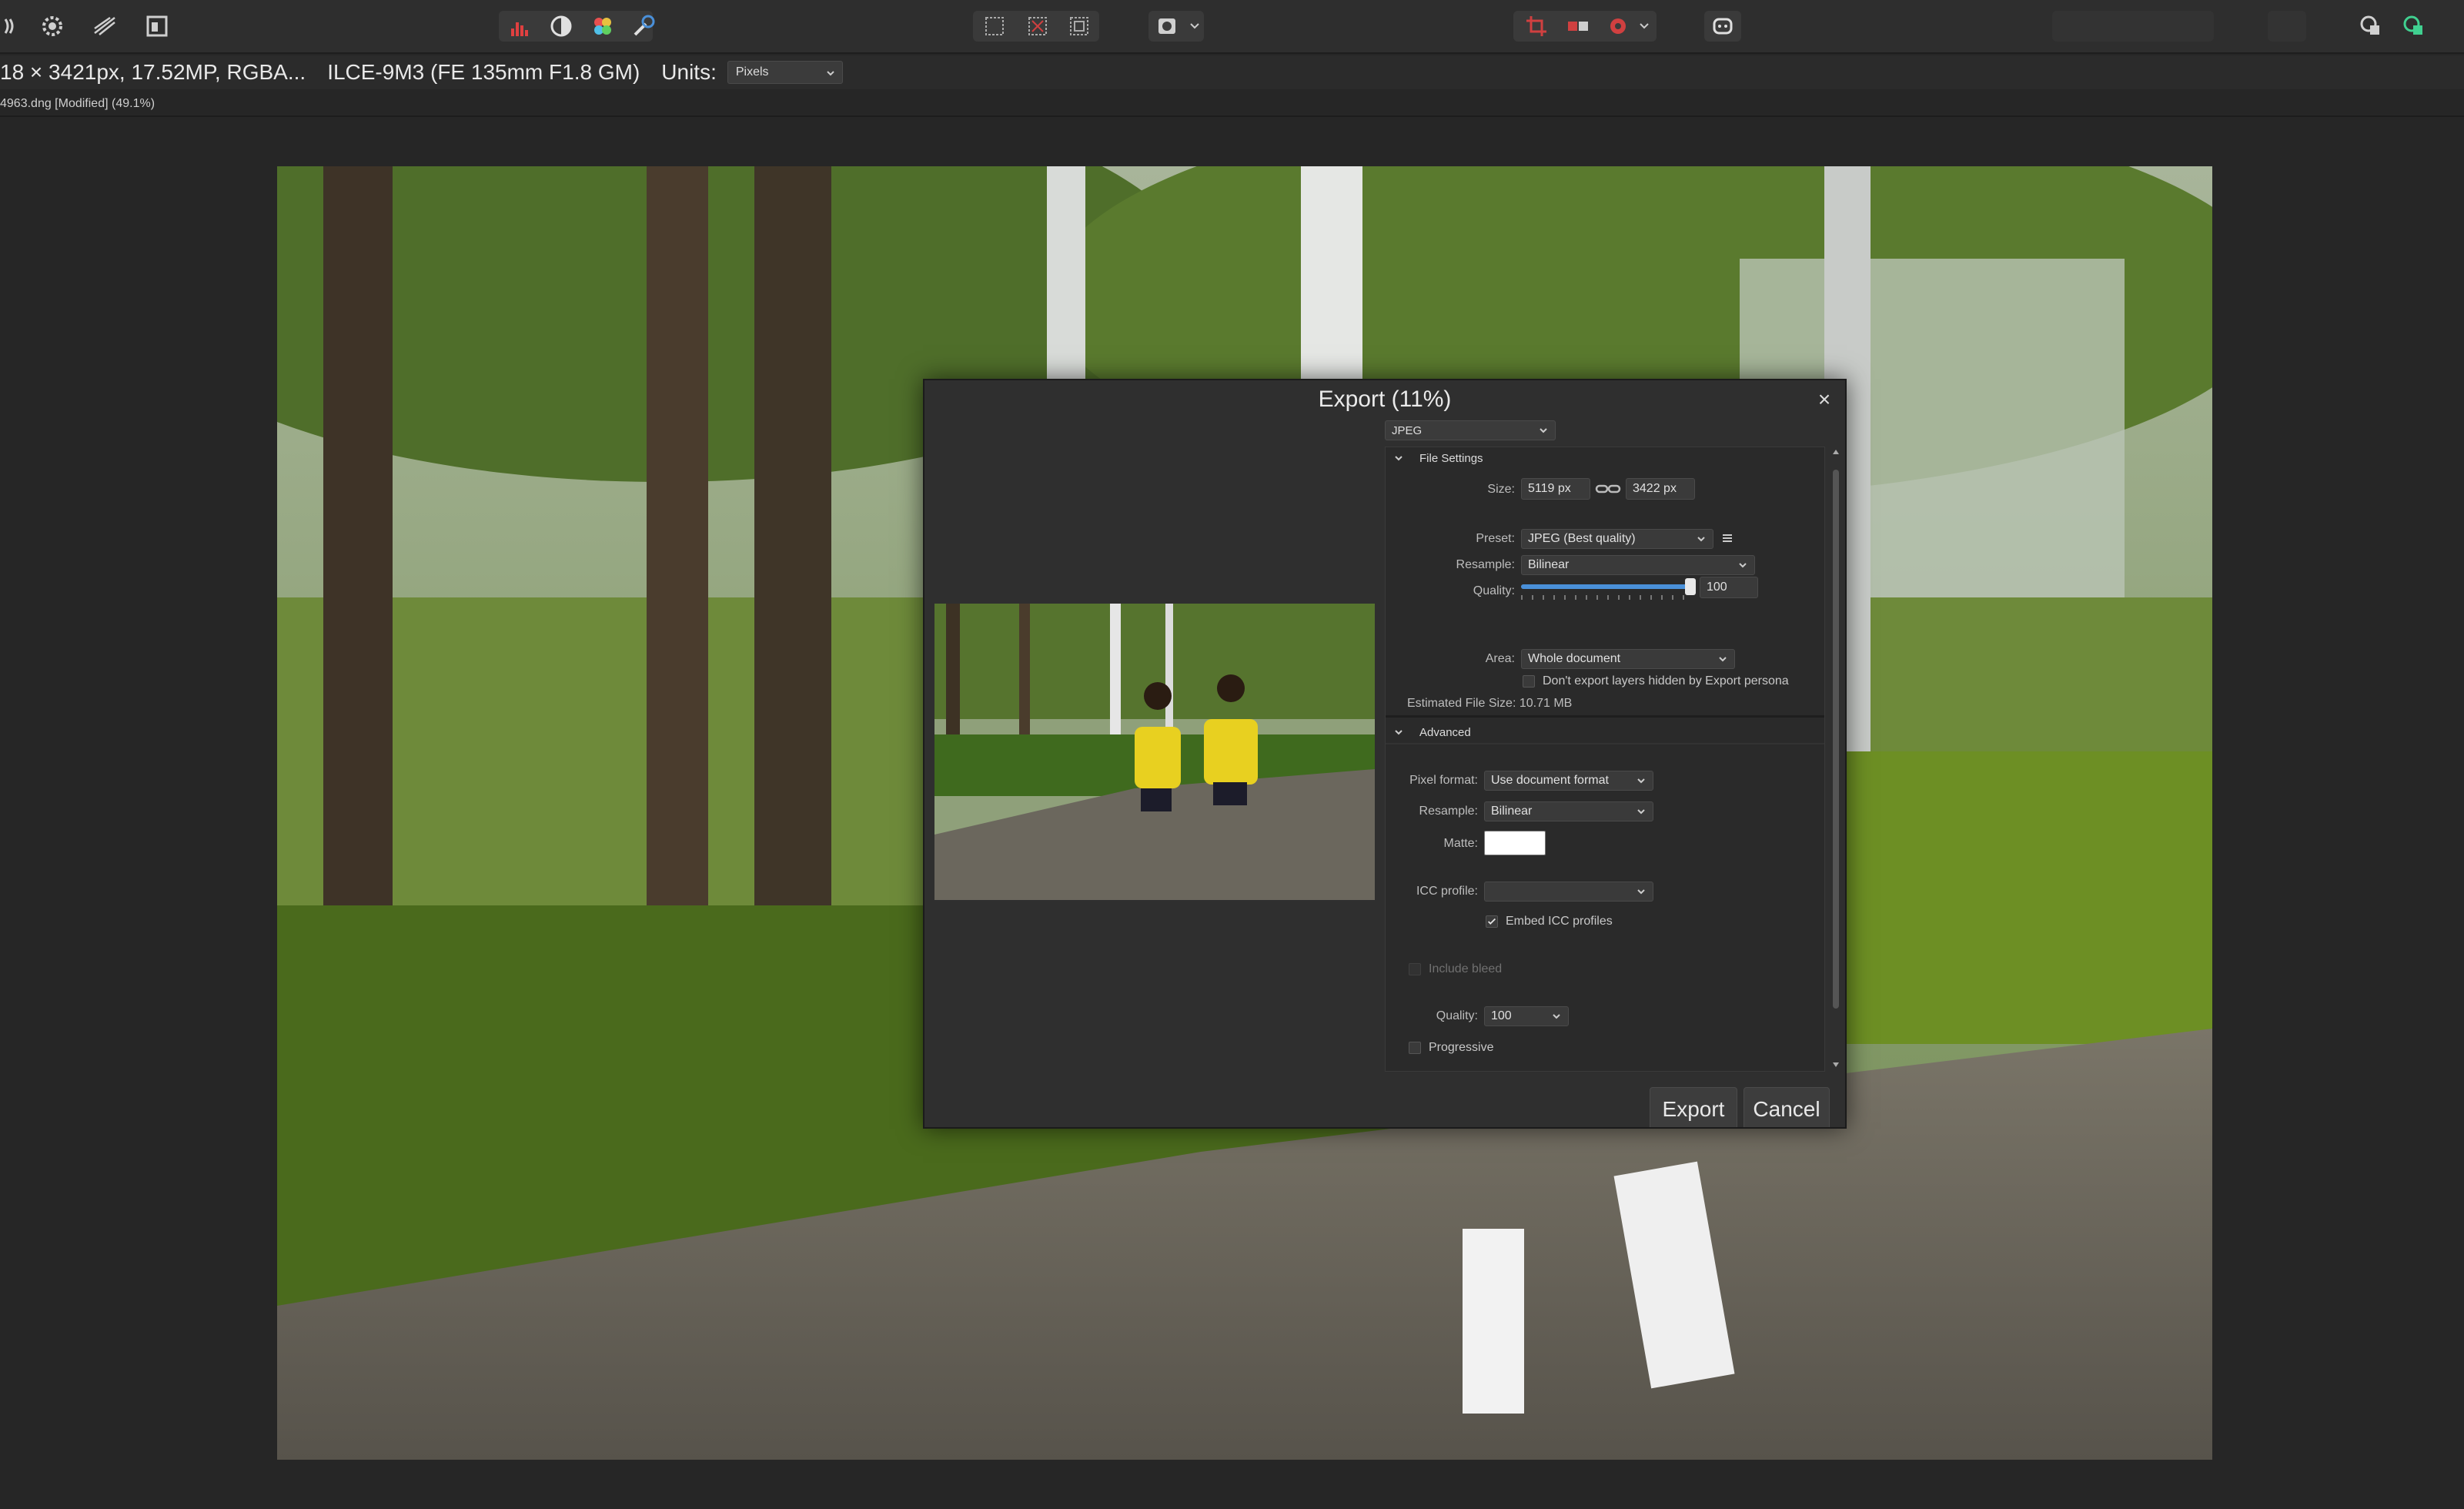  What do you see at coordinates (1693, 1107) in the screenshot?
I see `export-button: Export` at bounding box center [1693, 1107].